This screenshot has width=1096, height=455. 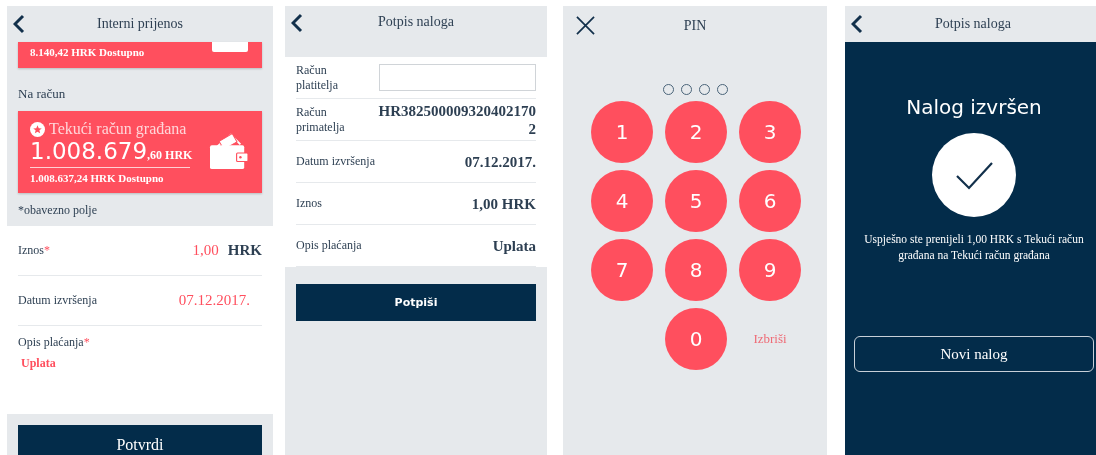 I want to click on field-label: Račun platitelja, so click(x=317, y=77).